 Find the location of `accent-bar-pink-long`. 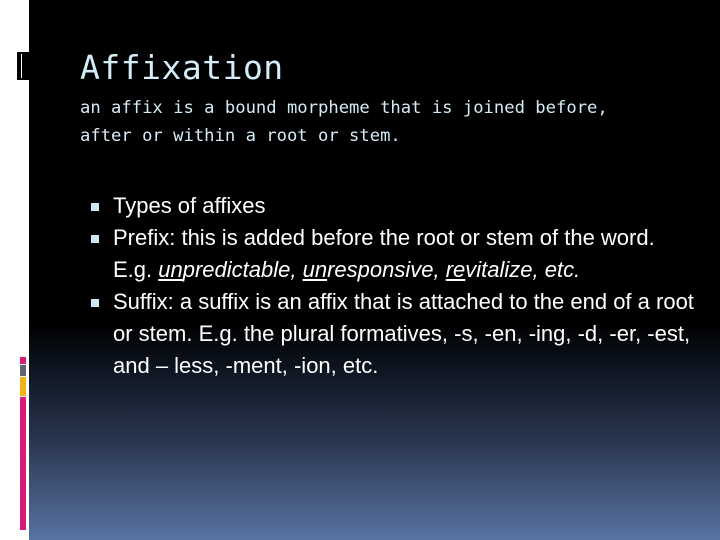

accent-bar-pink-long is located at coordinates (23, 463).